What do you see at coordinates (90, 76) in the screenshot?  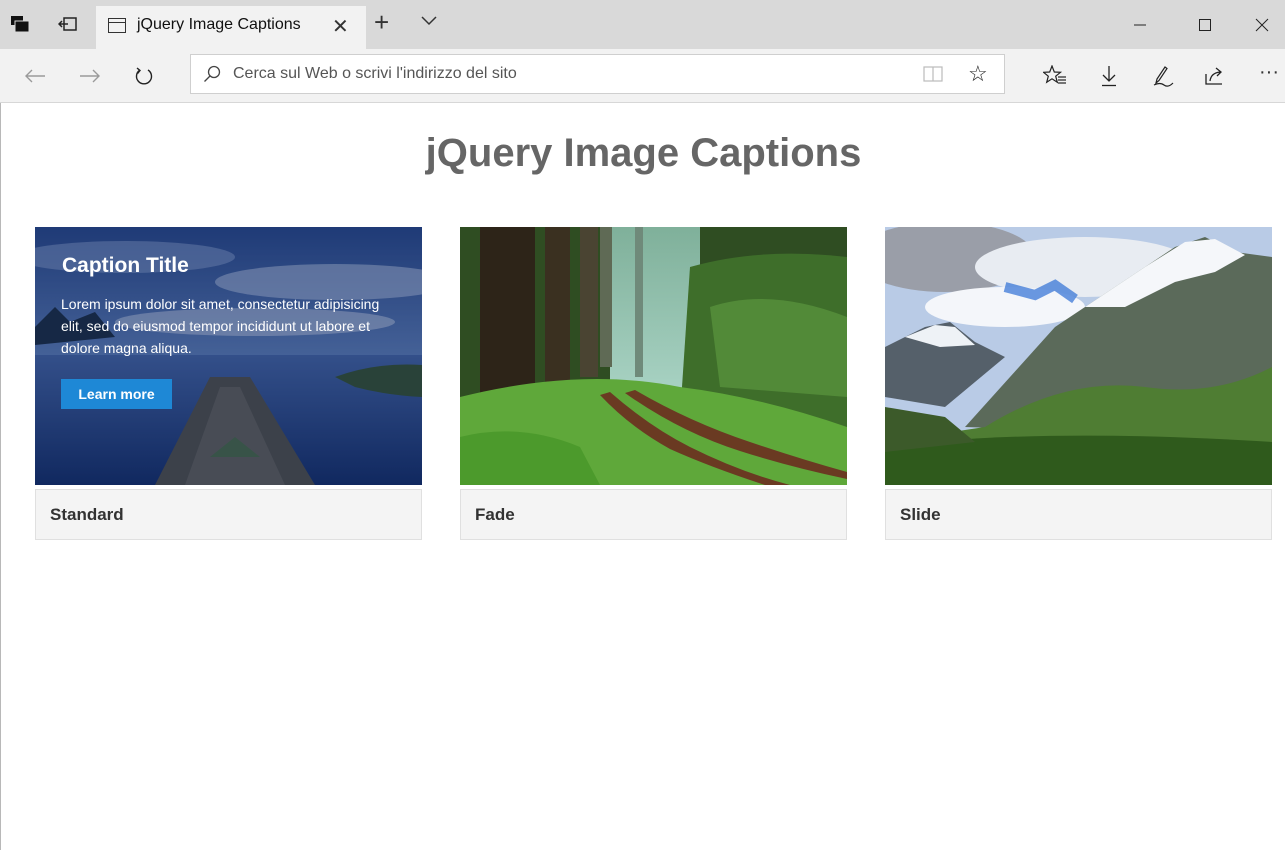 I see `forward-arrow-icon` at bounding box center [90, 76].